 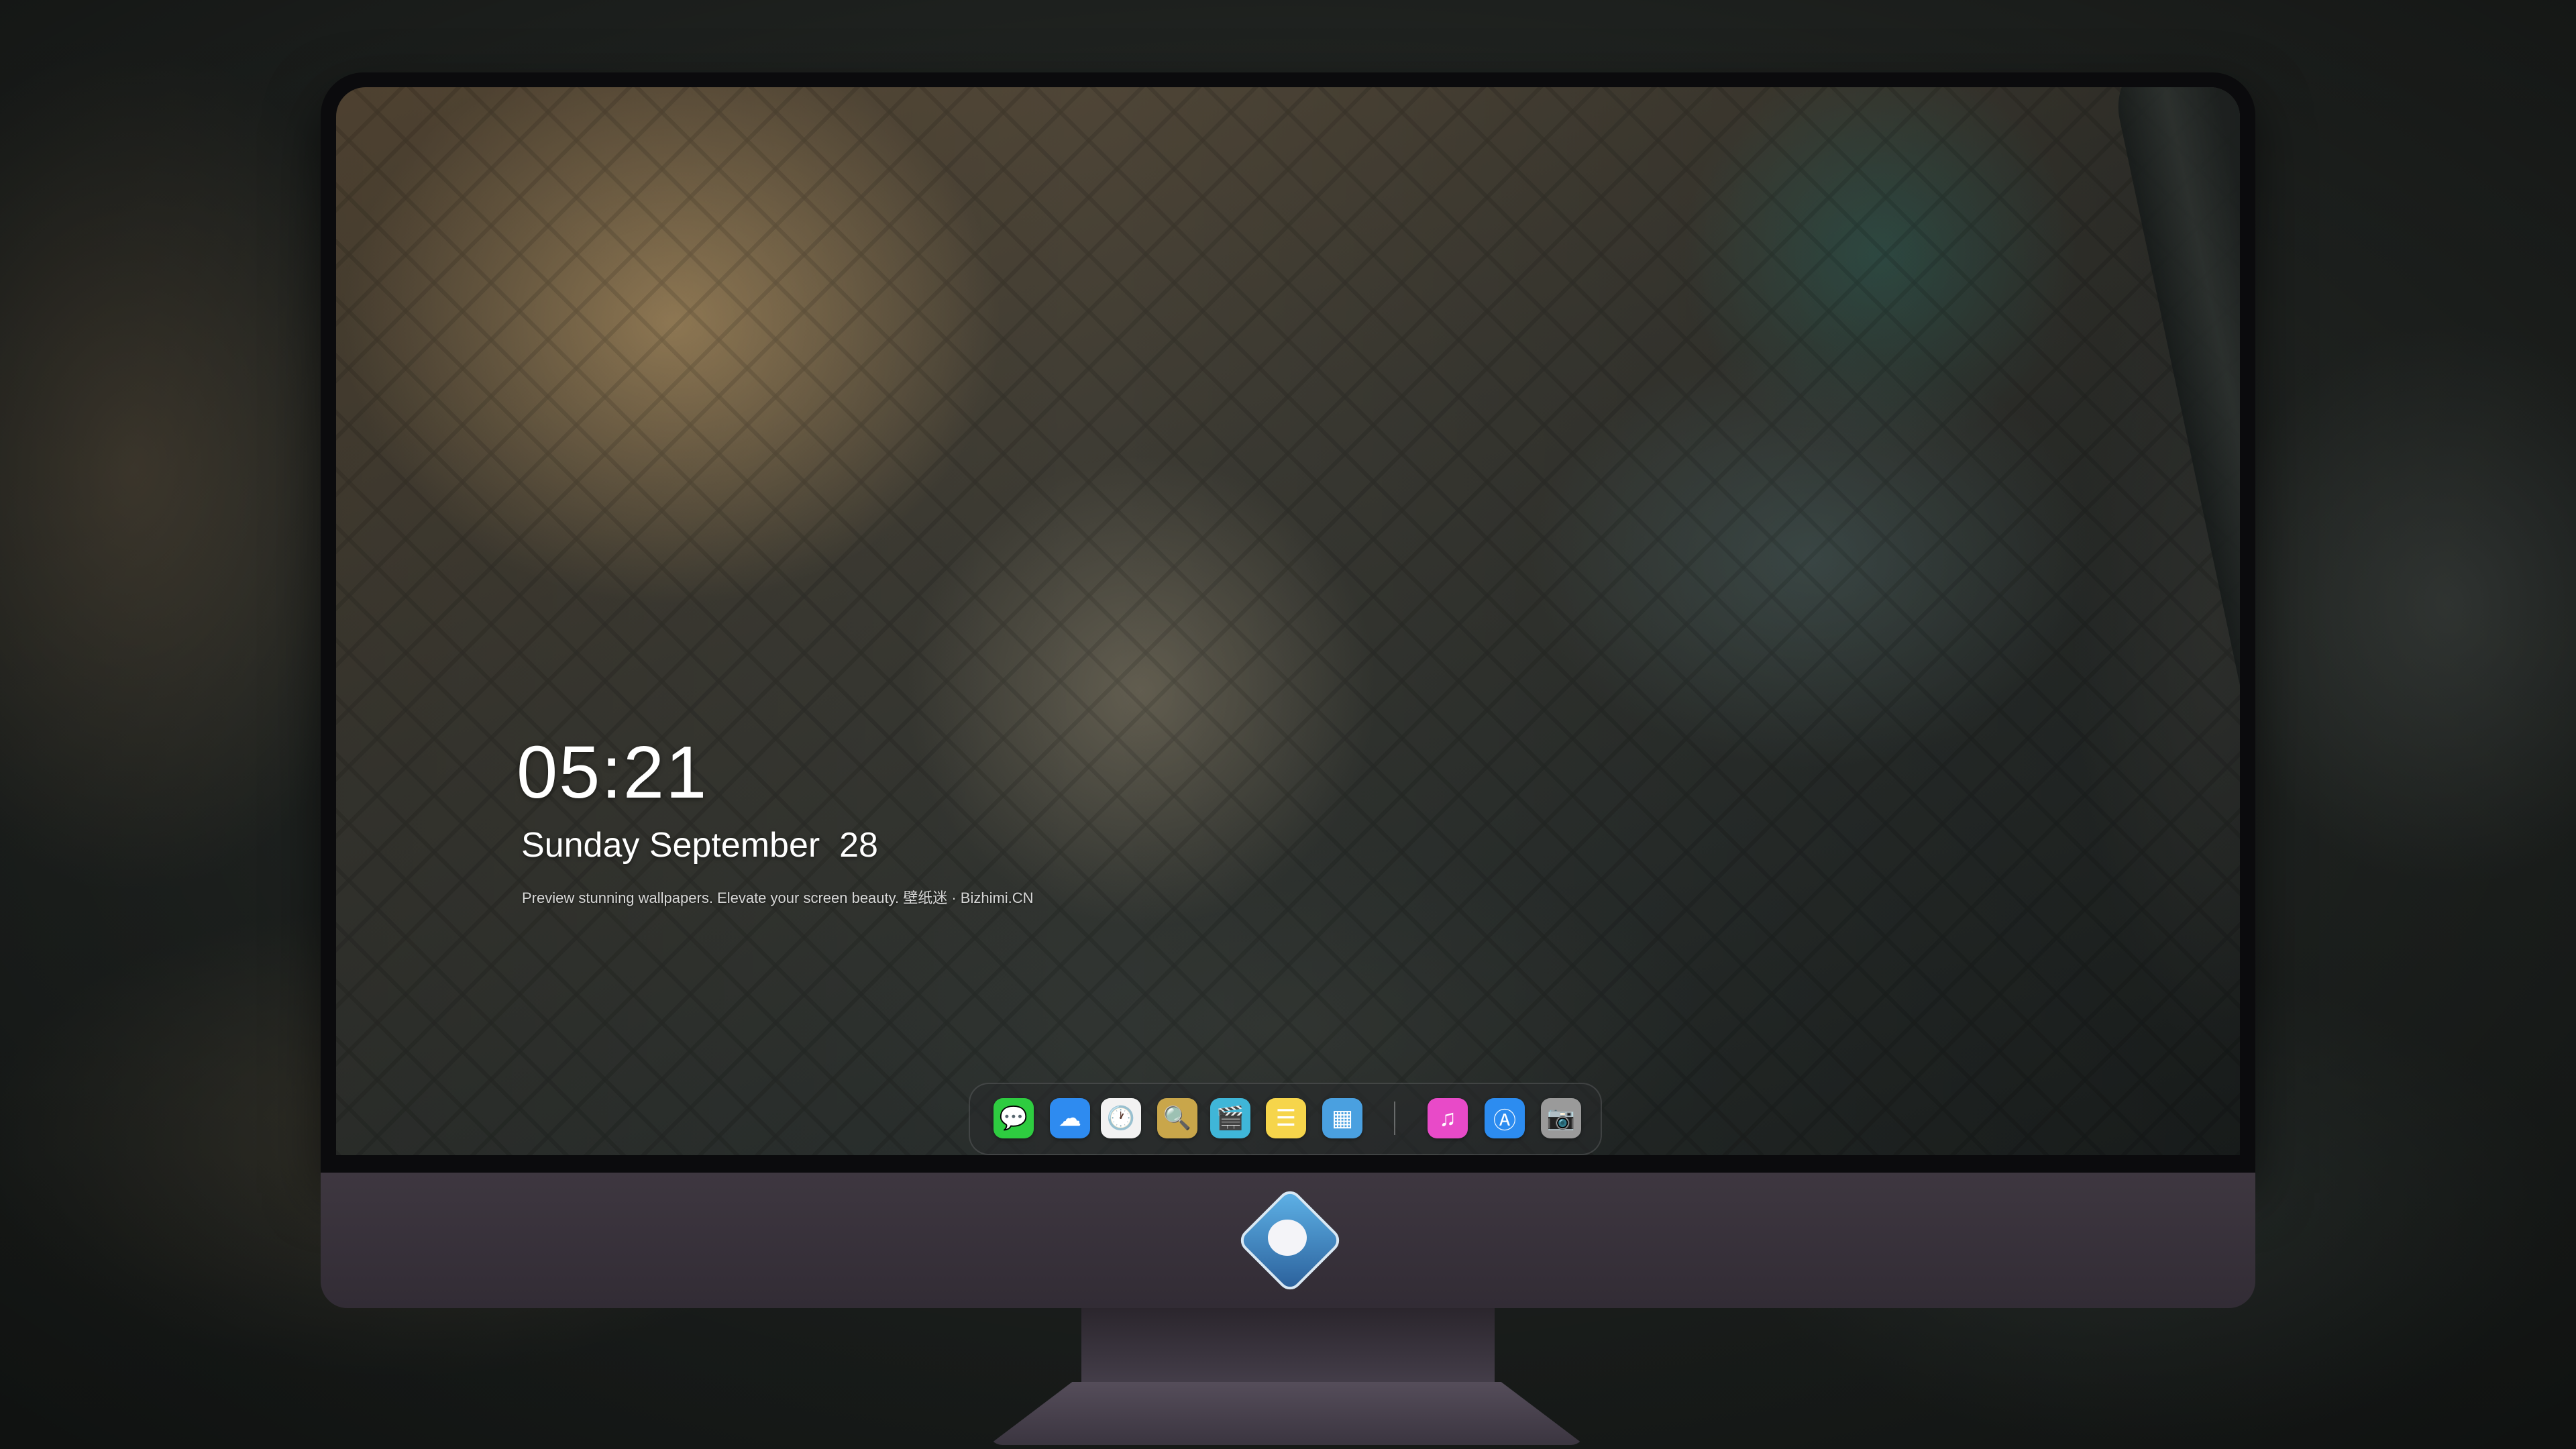 I want to click on app-store-icon: Ⓐ, so click(x=1505, y=1118).